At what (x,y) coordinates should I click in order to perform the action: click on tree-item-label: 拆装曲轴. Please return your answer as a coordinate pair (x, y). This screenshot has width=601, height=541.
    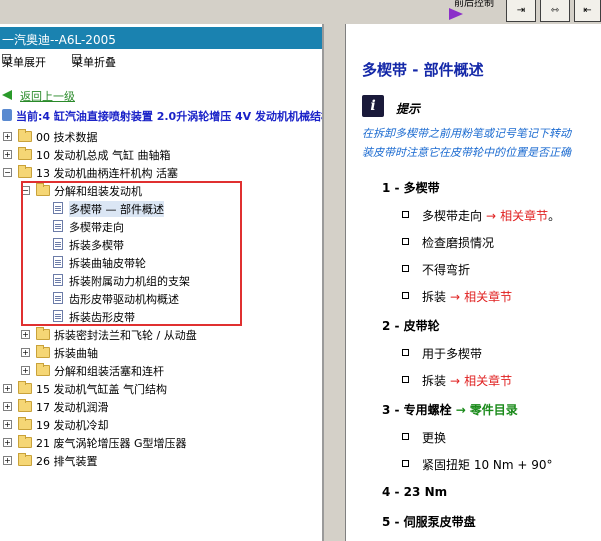
    Looking at the image, I should click on (76, 353).